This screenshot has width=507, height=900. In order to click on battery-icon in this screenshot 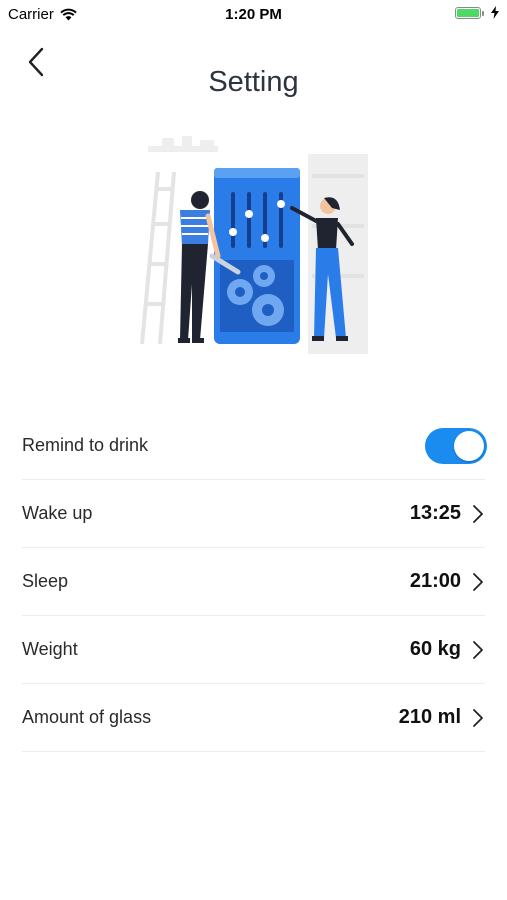, I will do `click(469, 12)`.